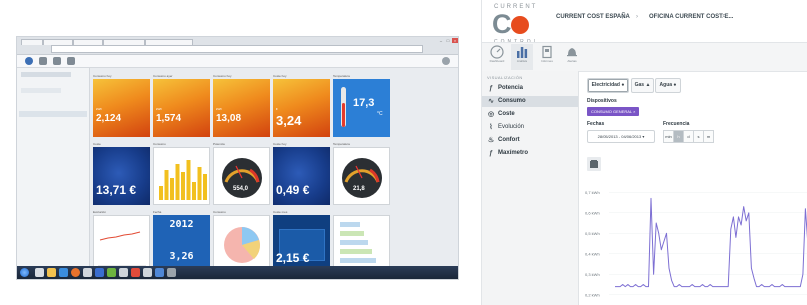 Image resolution: width=807 pixels, height=305 pixels. Describe the element at coordinates (181, 256) in the screenshot. I see `tile-sub: 3,26` at that location.